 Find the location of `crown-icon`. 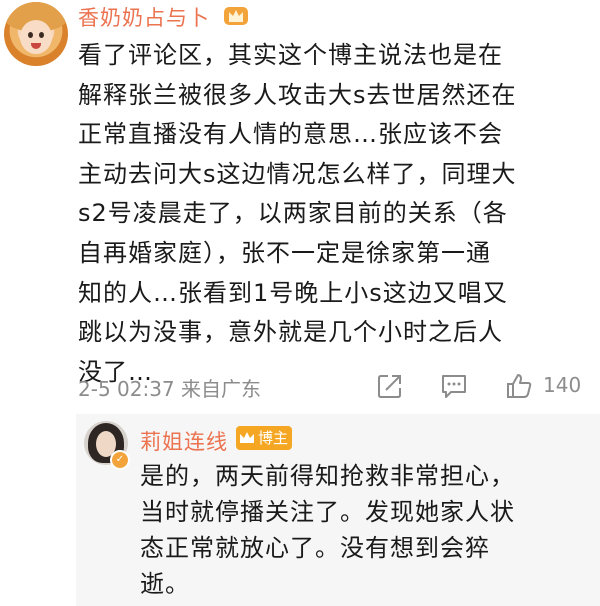

crown-icon is located at coordinates (247, 437).